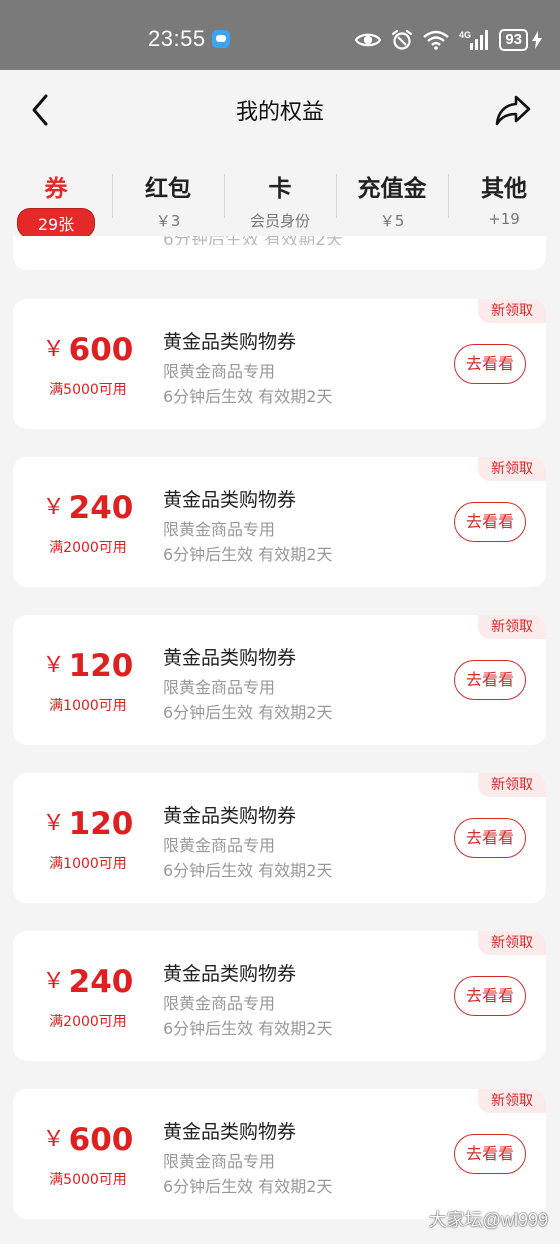  What do you see at coordinates (488, 1220) in the screenshot?
I see `watermark: 大家坛@wl999` at bounding box center [488, 1220].